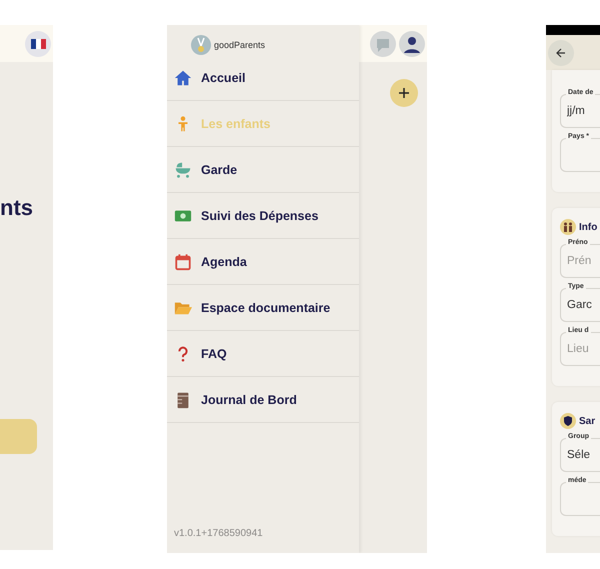 The height and width of the screenshot is (569, 600). Describe the element at coordinates (263, 216) in the screenshot. I see `menu-item: Suivi des Dépenses` at that location.